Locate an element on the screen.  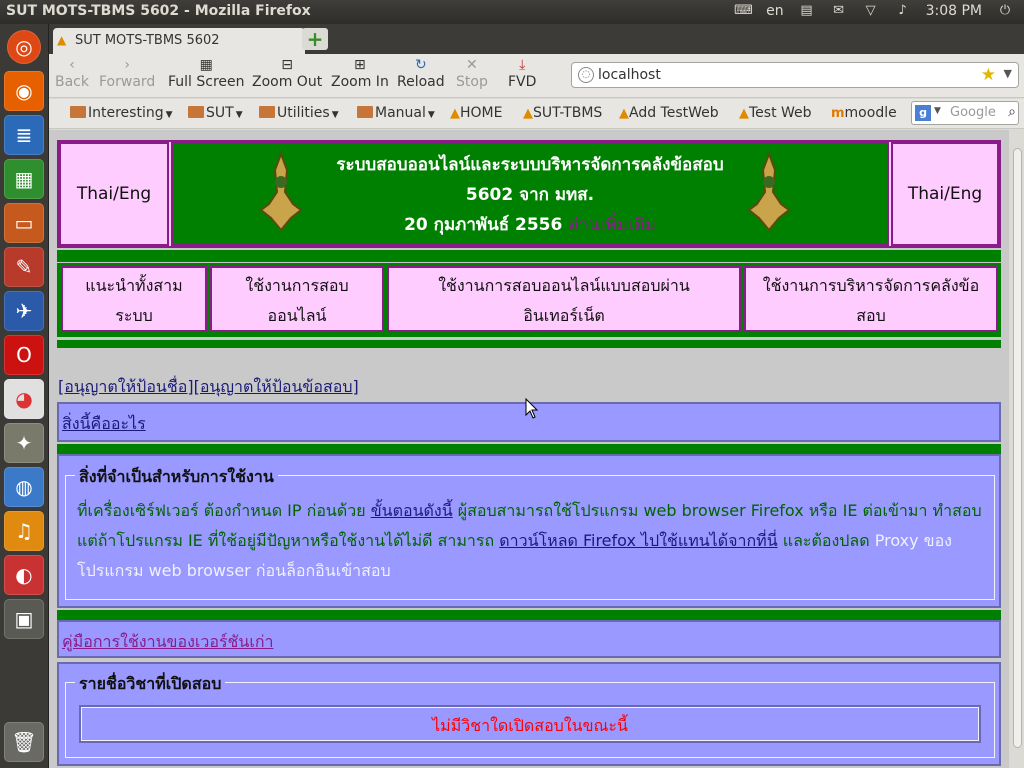
writer-icon: ≣ is located at coordinates (24, 135).